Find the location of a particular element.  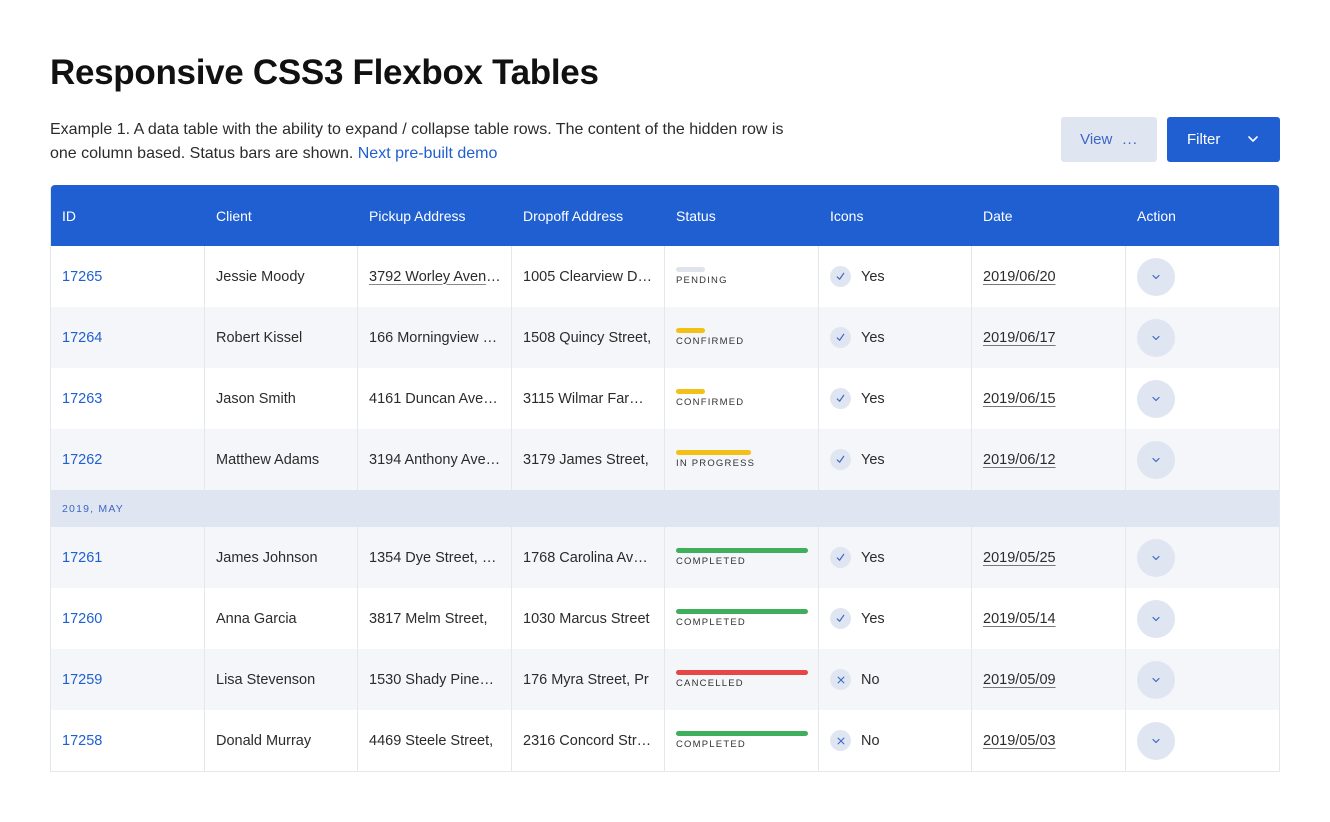

cell-status: CANCELLED is located at coordinates (742, 679).